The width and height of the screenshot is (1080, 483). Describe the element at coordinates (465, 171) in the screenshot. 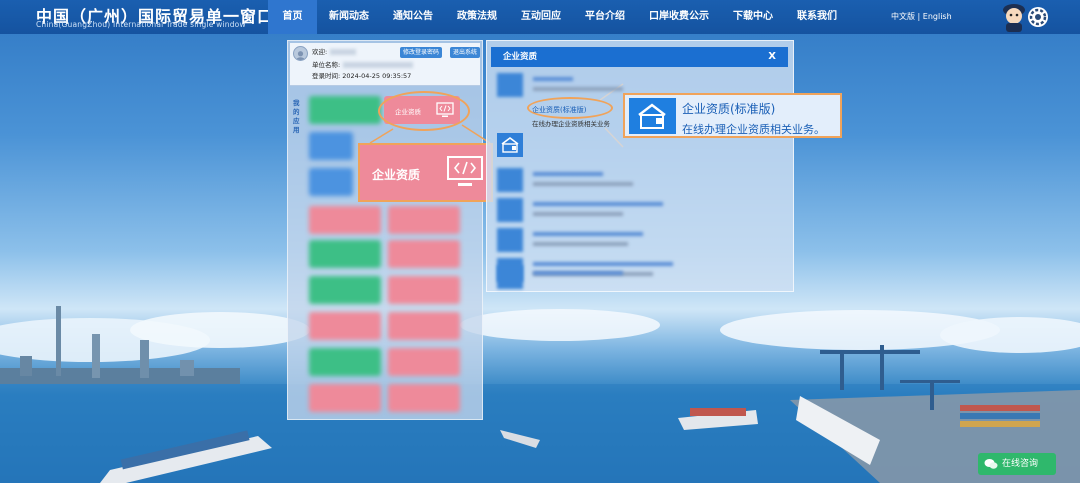

I see `monitor-code-large-icon` at that location.